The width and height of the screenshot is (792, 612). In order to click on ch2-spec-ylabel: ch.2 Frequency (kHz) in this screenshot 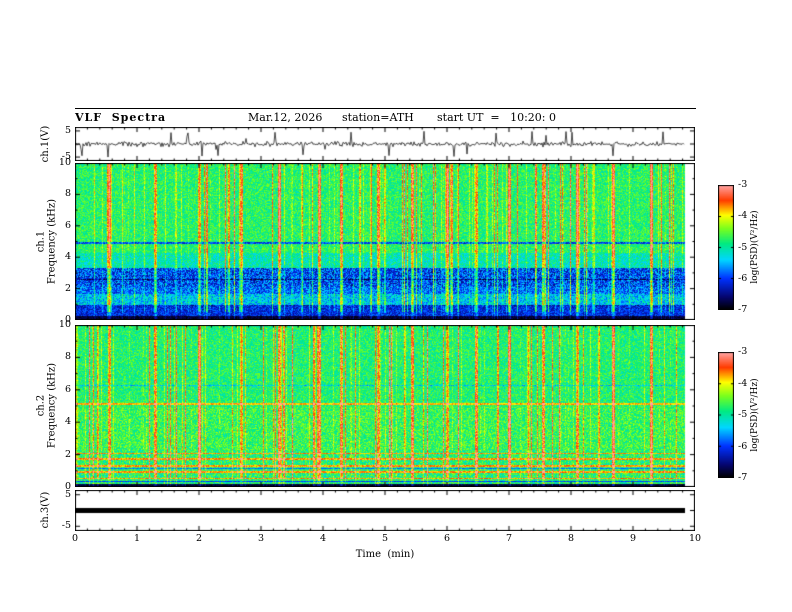, I will do `click(47, 406)`.